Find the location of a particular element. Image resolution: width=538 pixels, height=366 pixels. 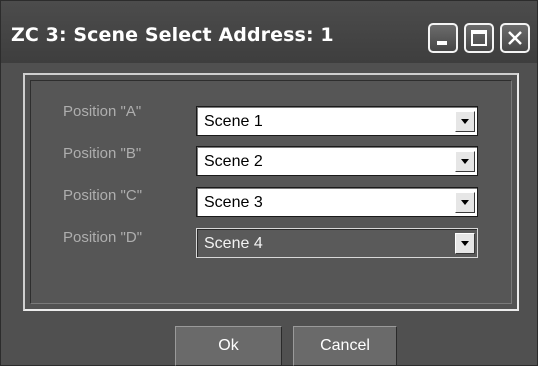

maximize-icon is located at coordinates (479, 38).